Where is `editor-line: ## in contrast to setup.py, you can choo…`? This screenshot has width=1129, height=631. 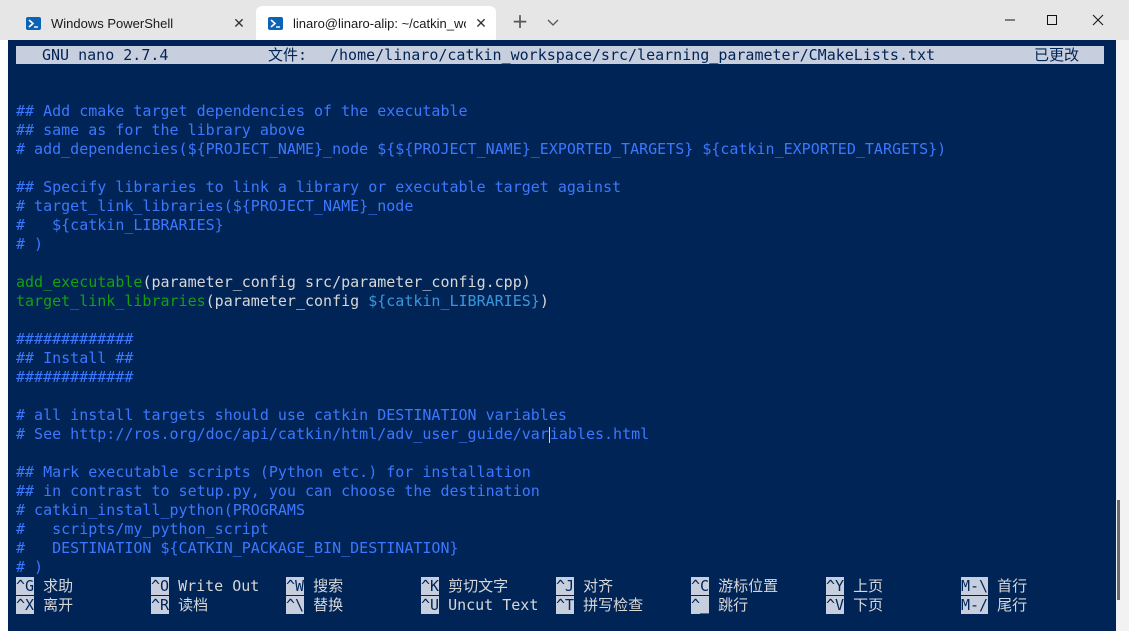 editor-line: ## in contrast to setup.py, you can choo… is located at coordinates (561, 491).